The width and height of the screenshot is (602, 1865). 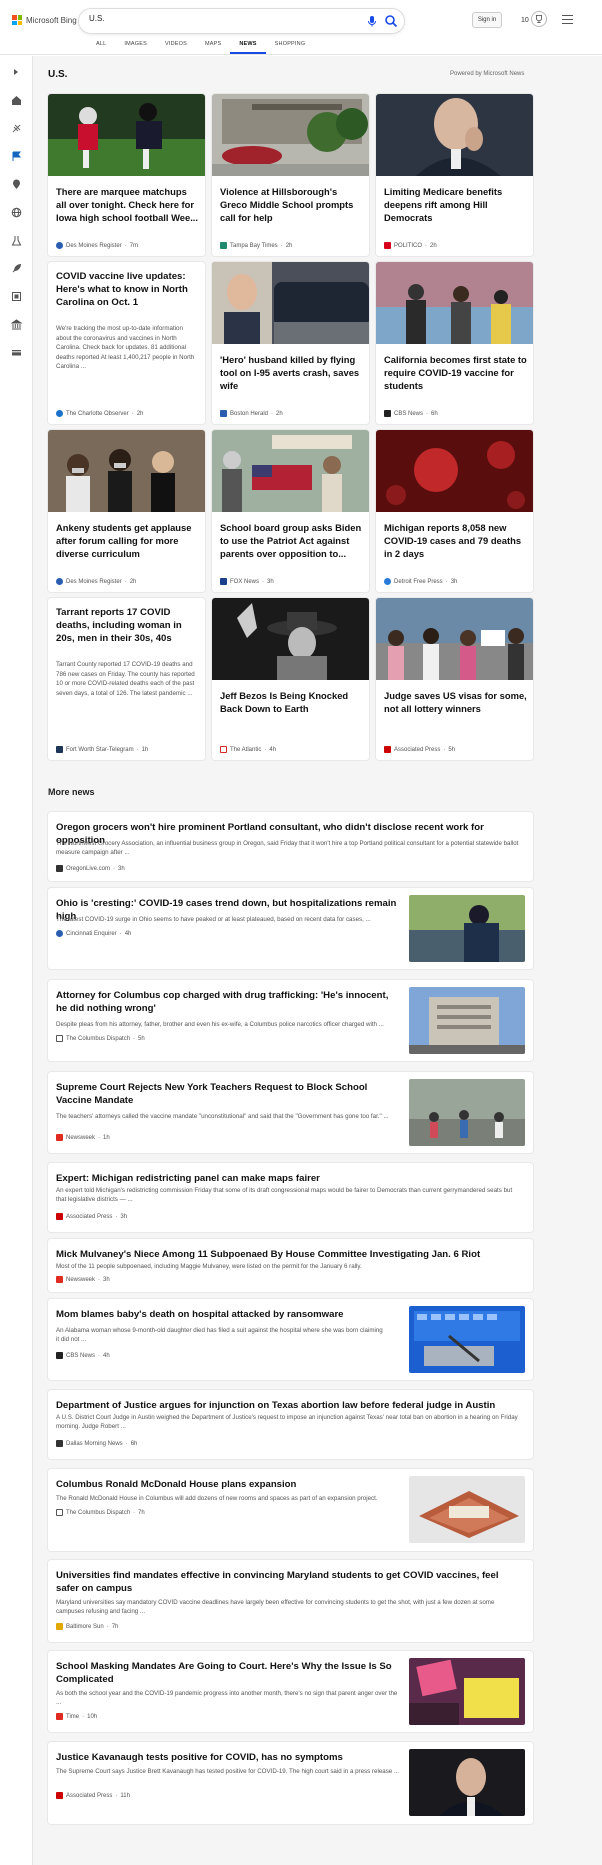 What do you see at coordinates (487, 74) in the screenshot?
I see `powered-by-label: Powered by Microsoft News` at bounding box center [487, 74].